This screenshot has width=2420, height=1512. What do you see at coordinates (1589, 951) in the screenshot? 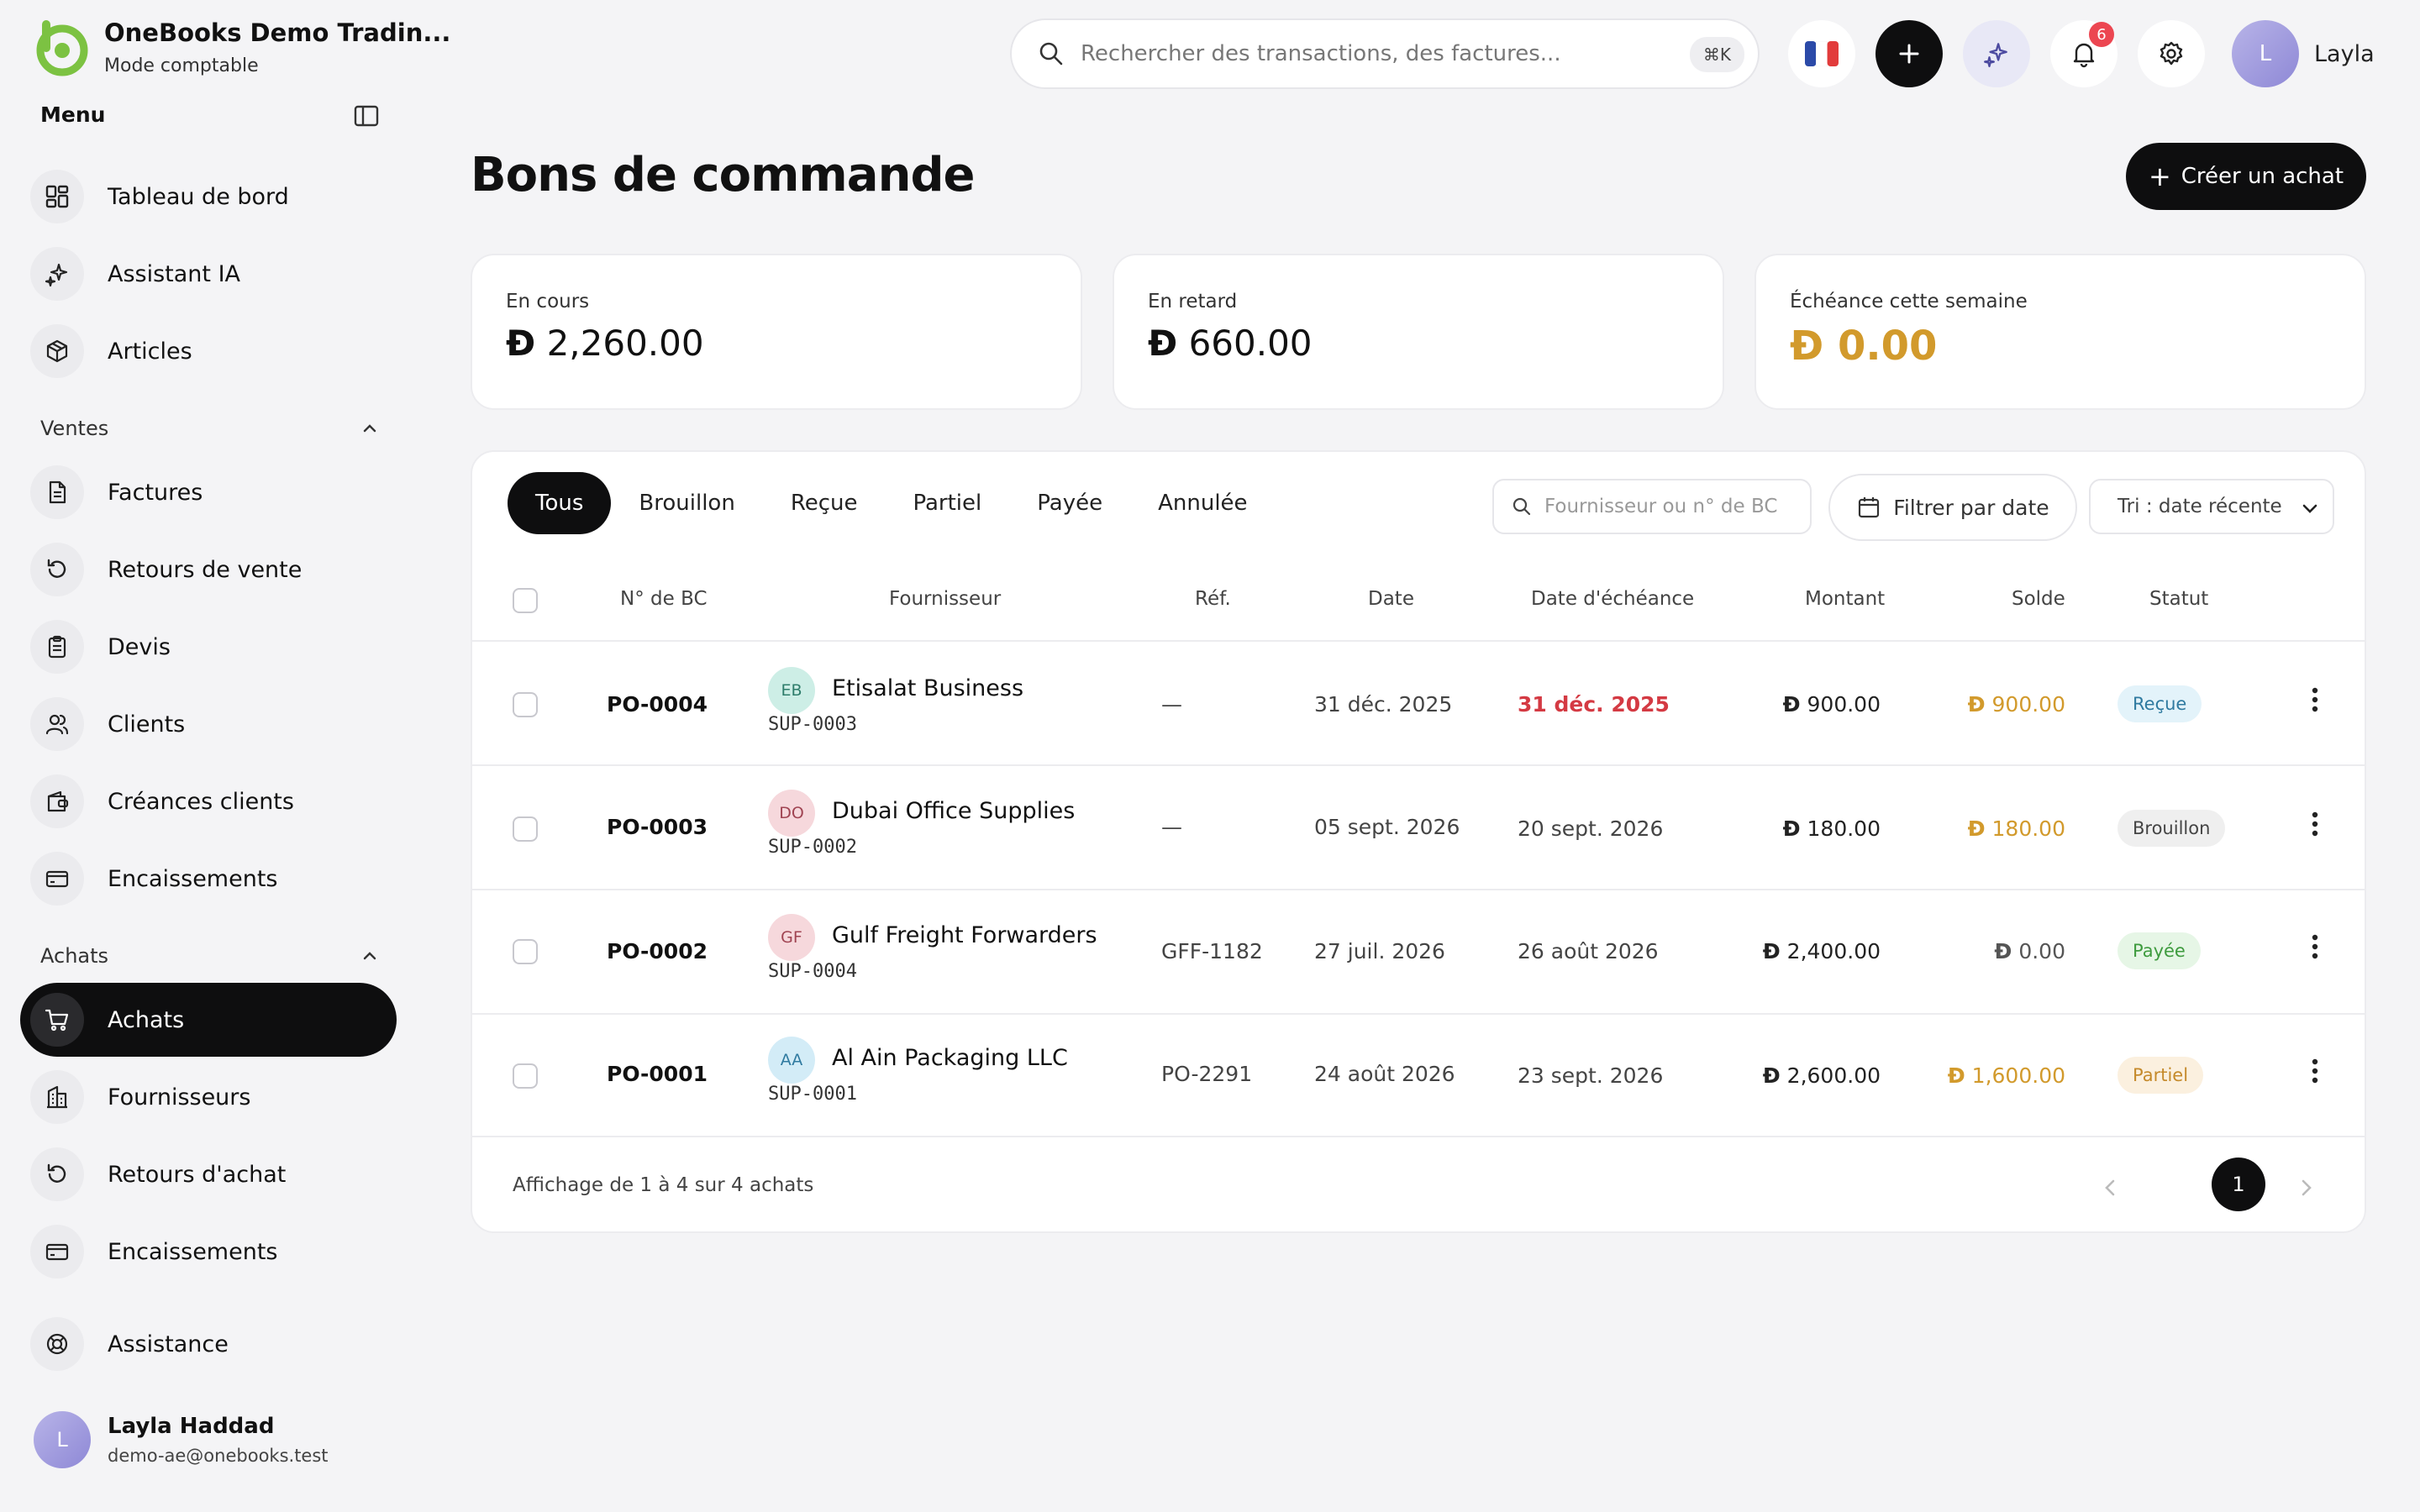
I see `due-date: 26 août 2026` at bounding box center [1589, 951].